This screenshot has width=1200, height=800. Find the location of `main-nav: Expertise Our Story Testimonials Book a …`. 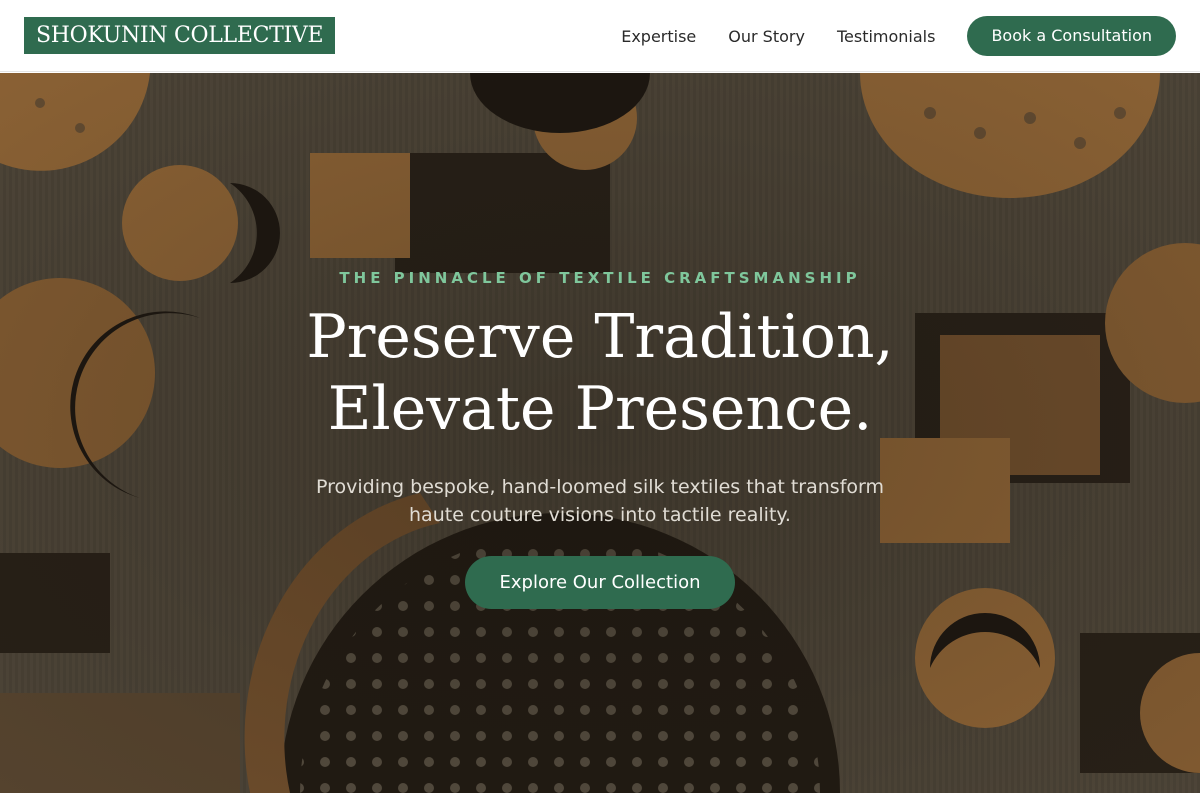

main-nav: Expertise Our Story Testimonials Book a … is located at coordinates (898, 36).